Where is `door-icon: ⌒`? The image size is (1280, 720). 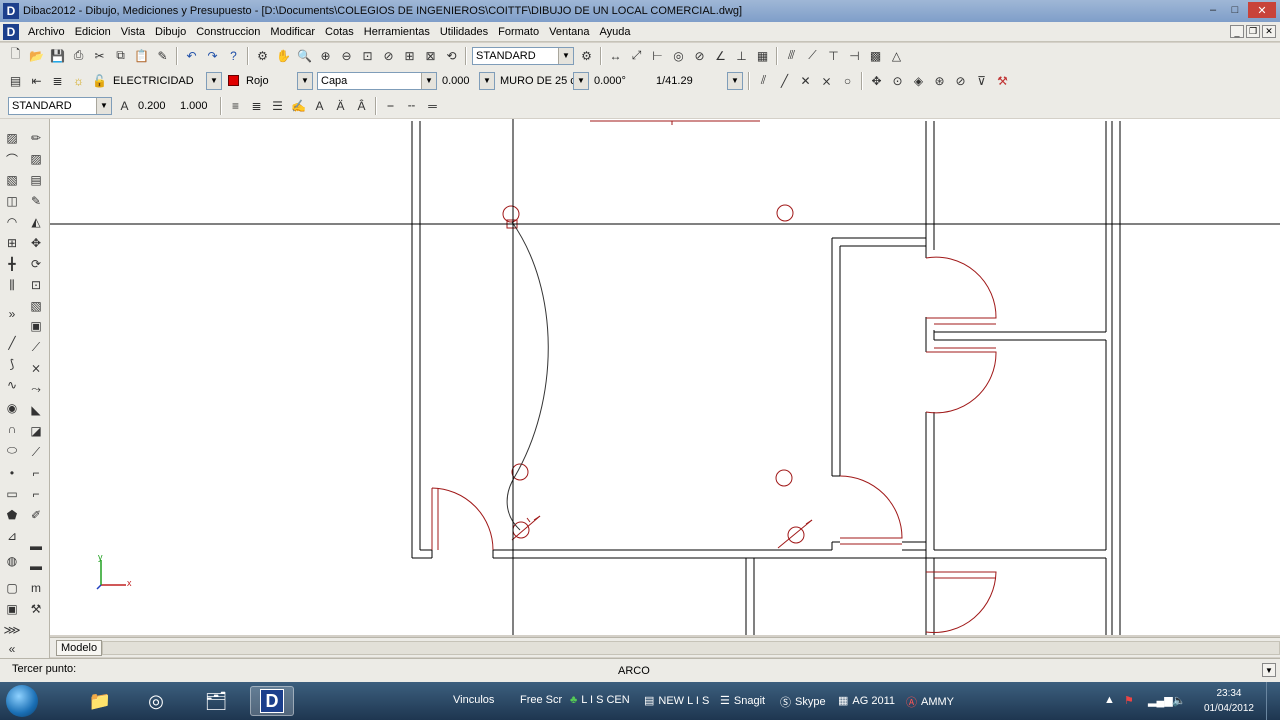
door-icon: ⌒ is located at coordinates (12, 159).